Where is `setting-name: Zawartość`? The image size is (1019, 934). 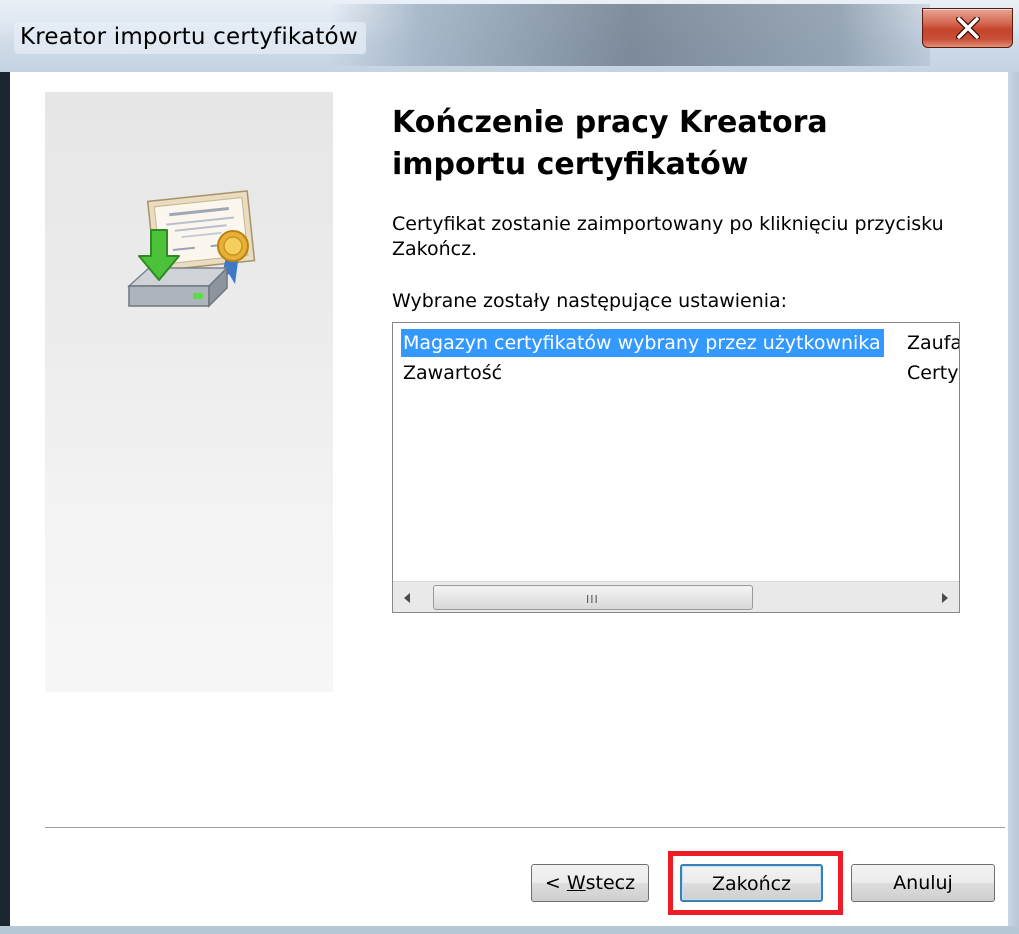
setting-name: Zawartość is located at coordinates (453, 373).